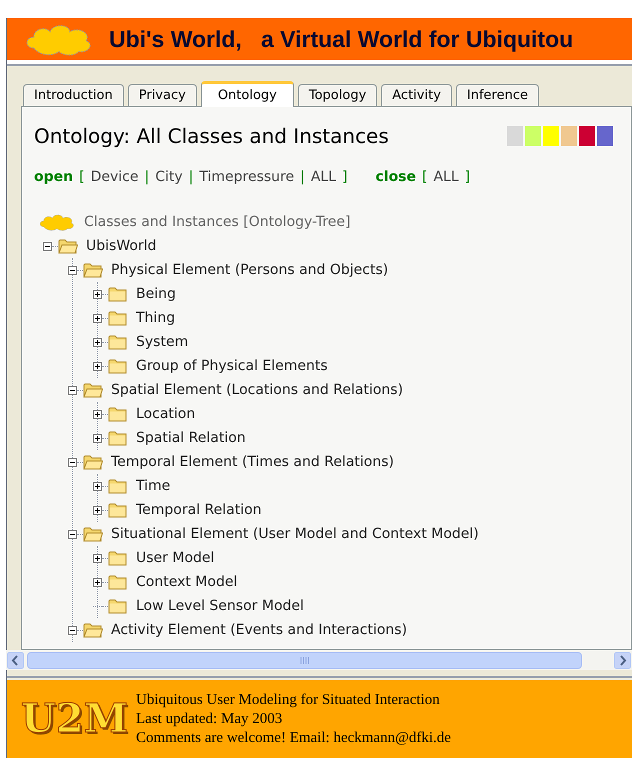  Describe the element at coordinates (199, 510) in the screenshot. I see `tree-node-label: Temporal Relation` at that location.